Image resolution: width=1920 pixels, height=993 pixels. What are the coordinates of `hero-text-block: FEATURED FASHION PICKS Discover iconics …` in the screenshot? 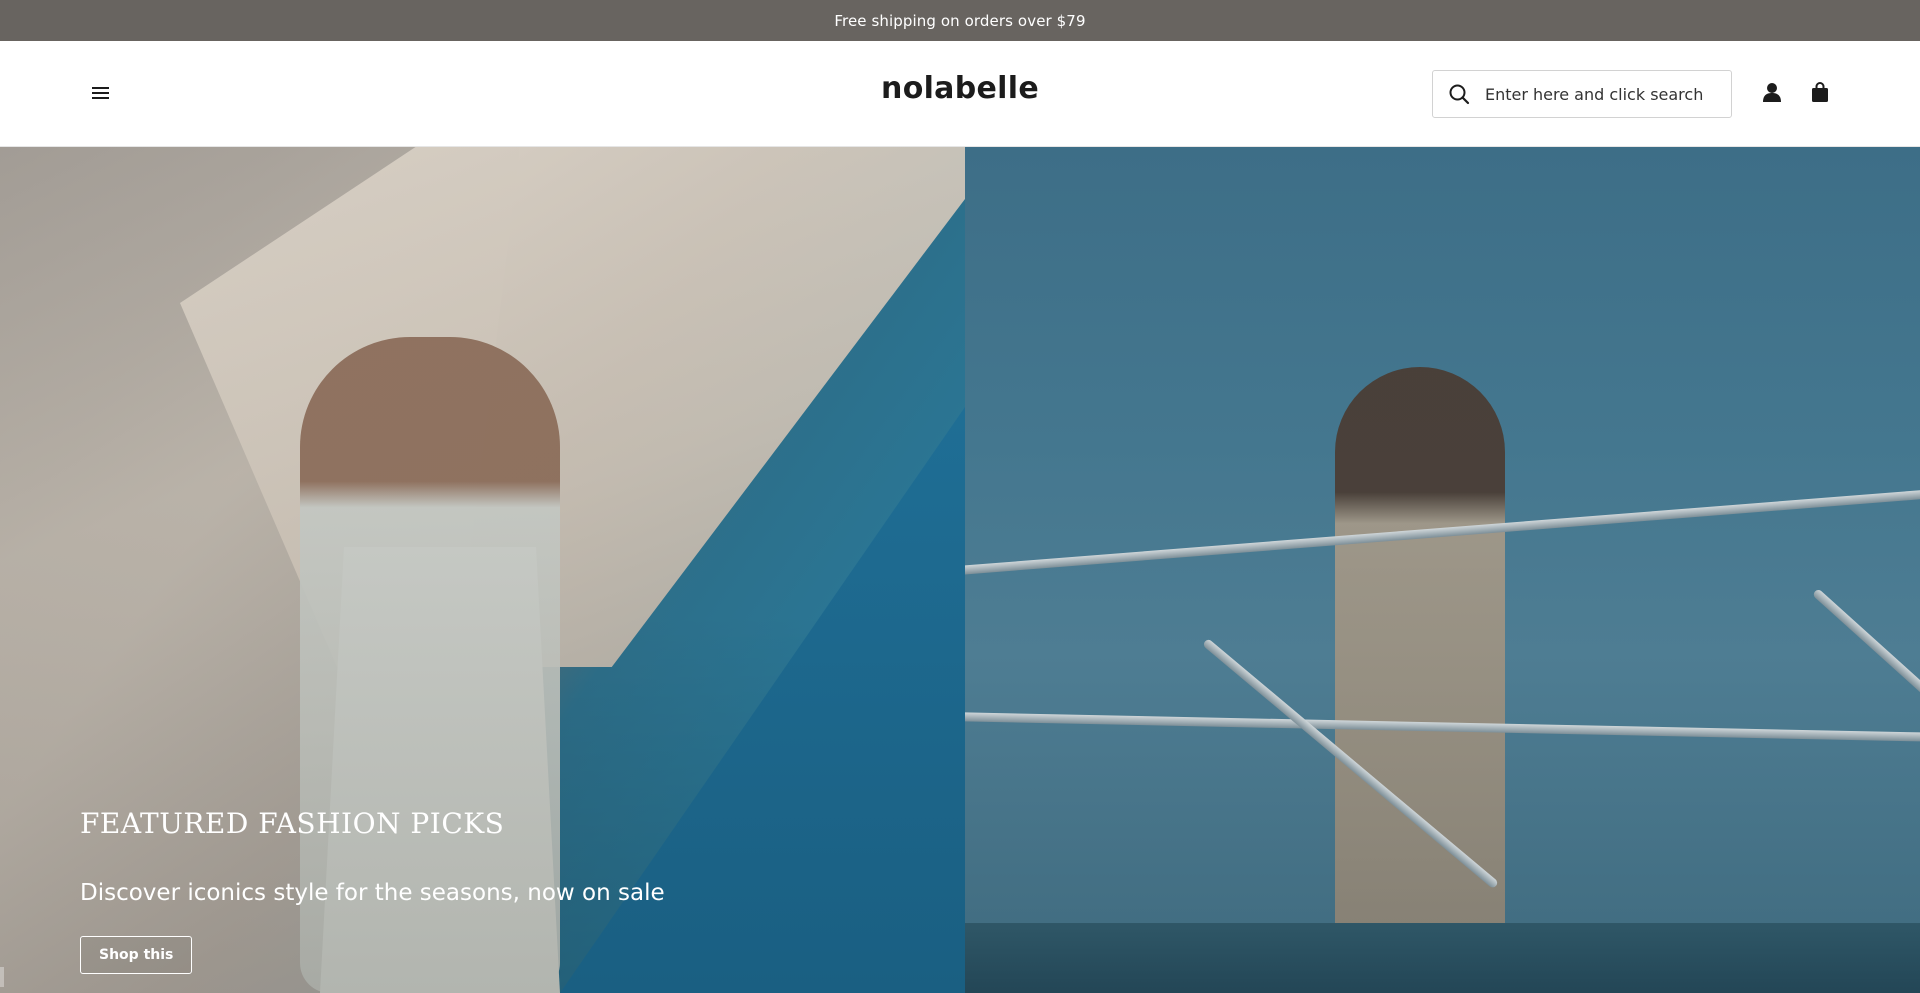 It's located at (372, 890).